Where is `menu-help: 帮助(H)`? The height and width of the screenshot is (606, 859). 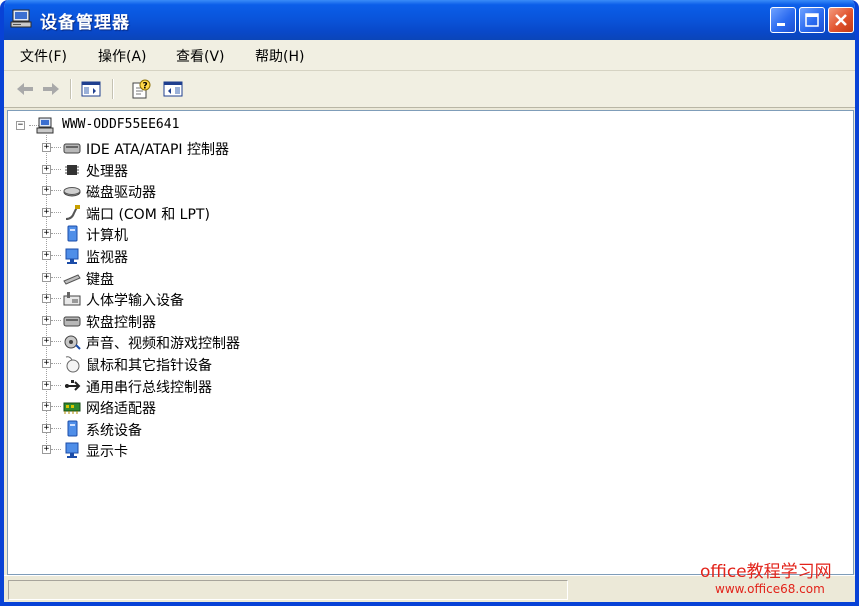 menu-help: 帮助(H) is located at coordinates (279, 56).